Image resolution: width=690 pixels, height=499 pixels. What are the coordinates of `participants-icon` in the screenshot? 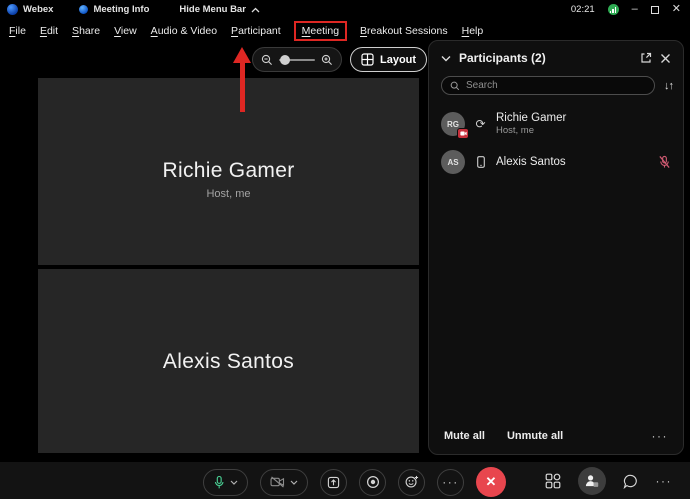 It's located at (592, 481).